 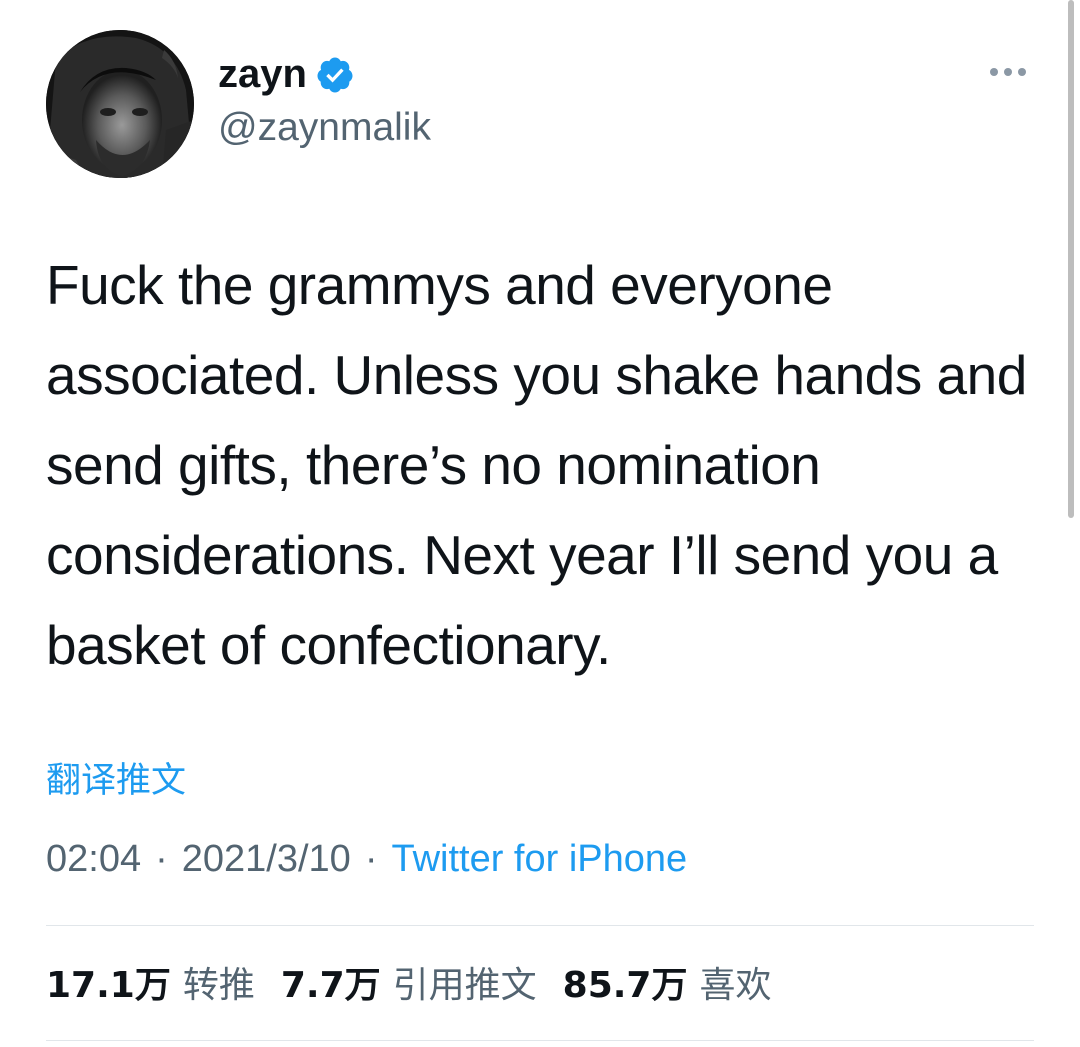 What do you see at coordinates (324, 128) in the screenshot?
I see `author-handle: @zaynmalik` at bounding box center [324, 128].